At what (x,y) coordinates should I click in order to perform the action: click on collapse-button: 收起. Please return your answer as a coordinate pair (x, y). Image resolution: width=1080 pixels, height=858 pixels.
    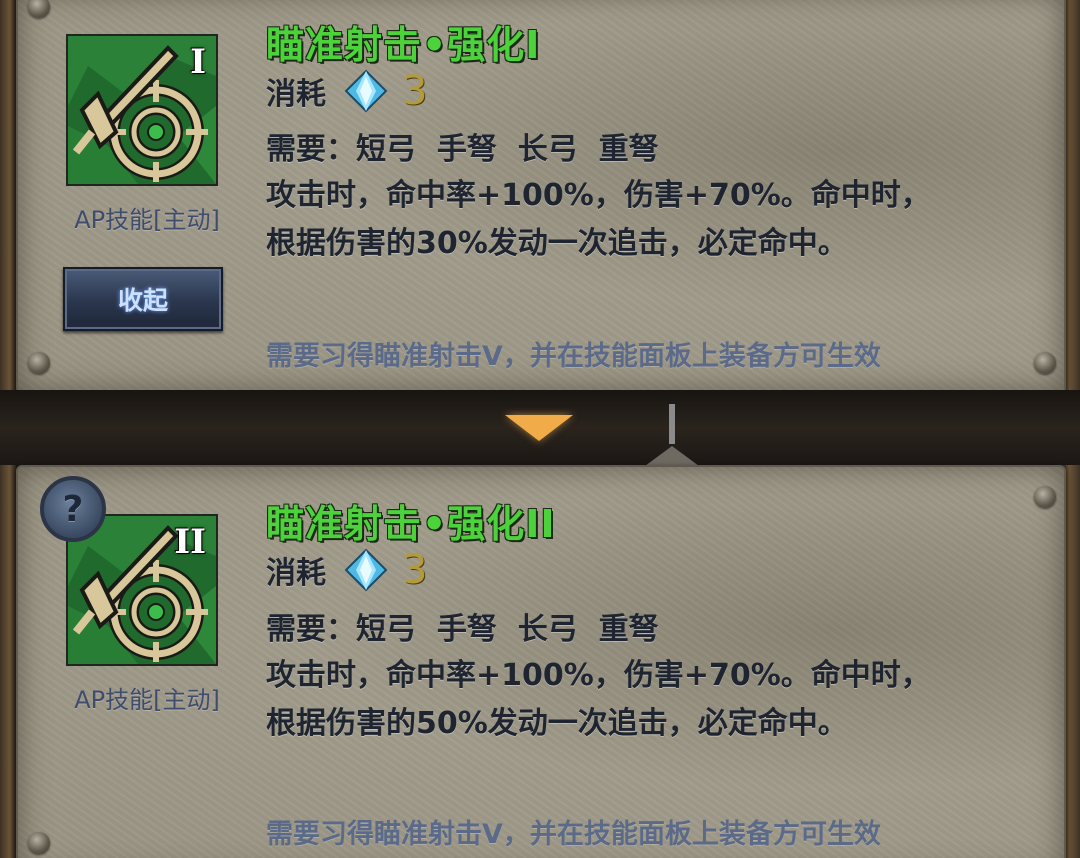
    Looking at the image, I should click on (143, 299).